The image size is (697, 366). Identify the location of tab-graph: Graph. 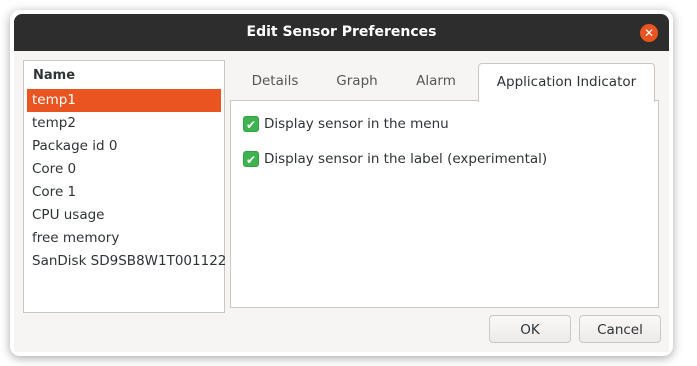
(357, 81).